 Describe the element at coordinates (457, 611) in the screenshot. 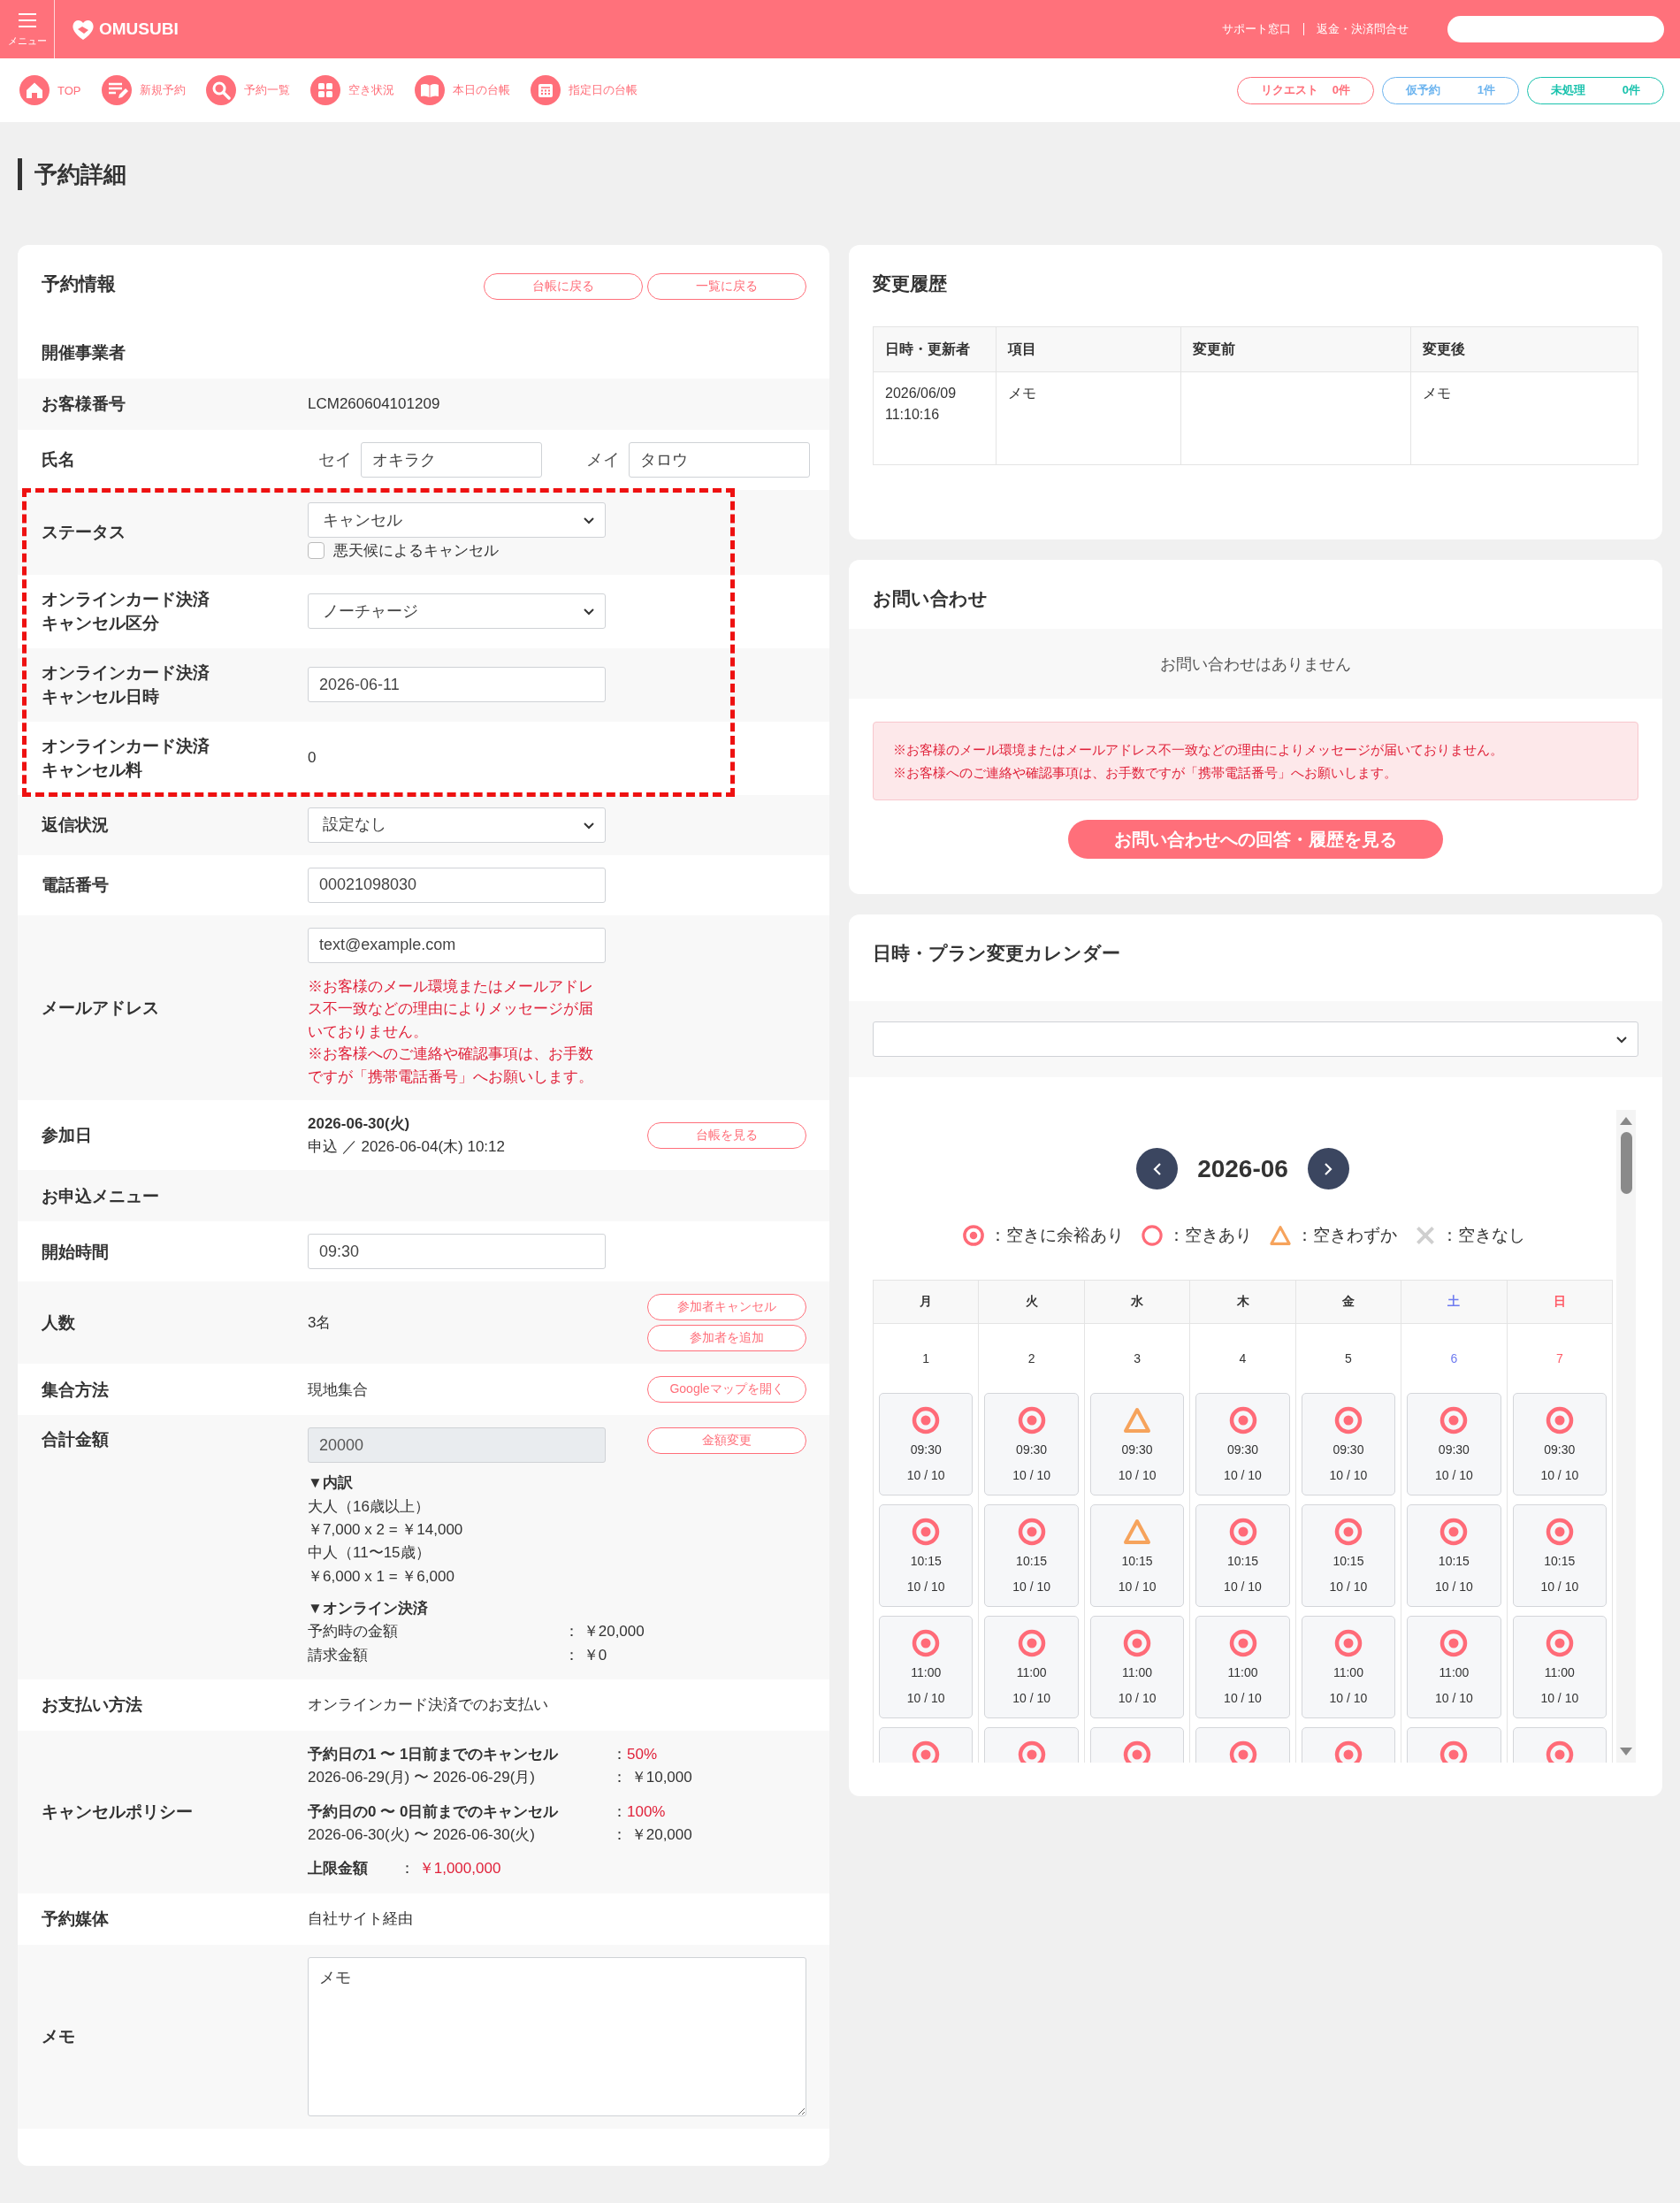

I see `select-field: ノーチャージ` at that location.